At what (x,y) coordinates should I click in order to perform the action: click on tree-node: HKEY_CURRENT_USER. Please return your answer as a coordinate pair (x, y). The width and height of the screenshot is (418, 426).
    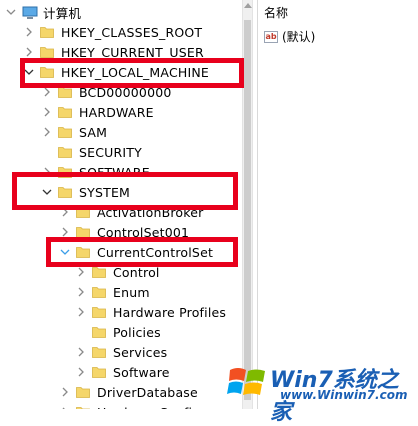
    Looking at the image, I should click on (114, 52).